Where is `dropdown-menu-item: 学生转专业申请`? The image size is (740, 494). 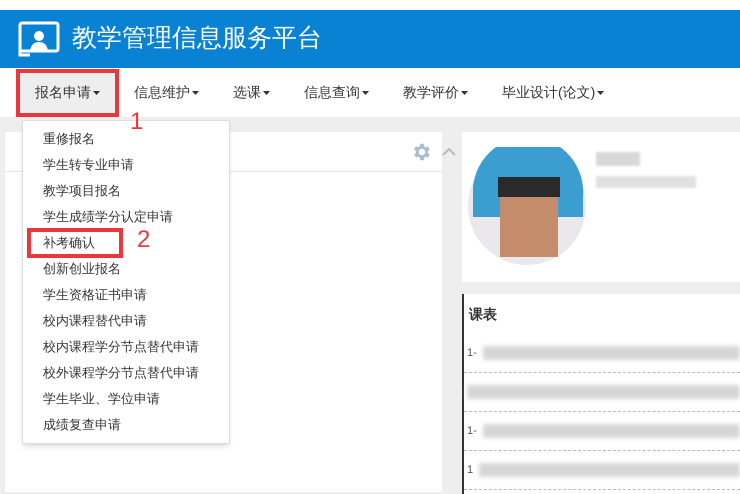 dropdown-menu-item: 学生转专业申请 is located at coordinates (126, 165).